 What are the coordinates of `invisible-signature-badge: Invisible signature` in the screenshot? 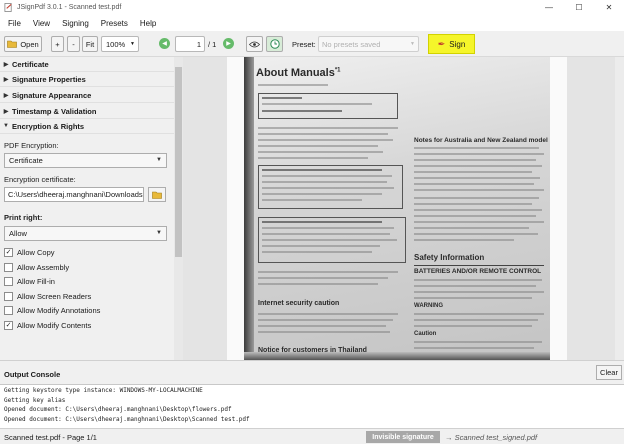 It's located at (403, 437).